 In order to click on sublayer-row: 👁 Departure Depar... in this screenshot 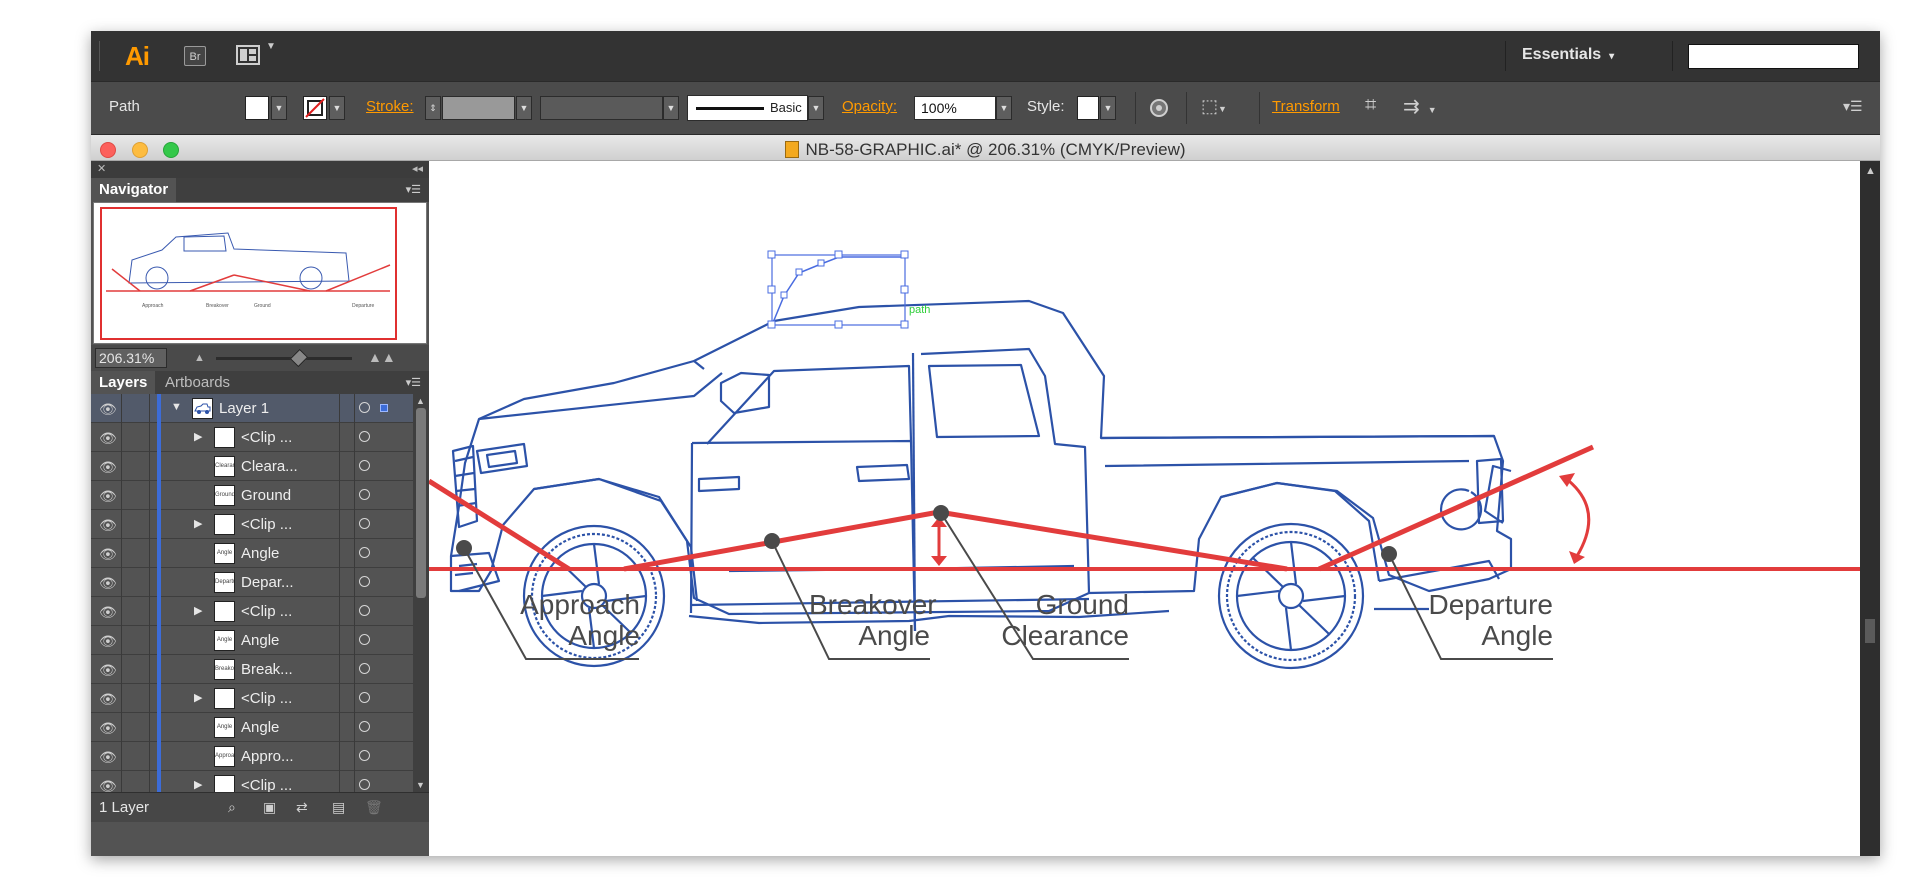, I will do `click(252, 582)`.